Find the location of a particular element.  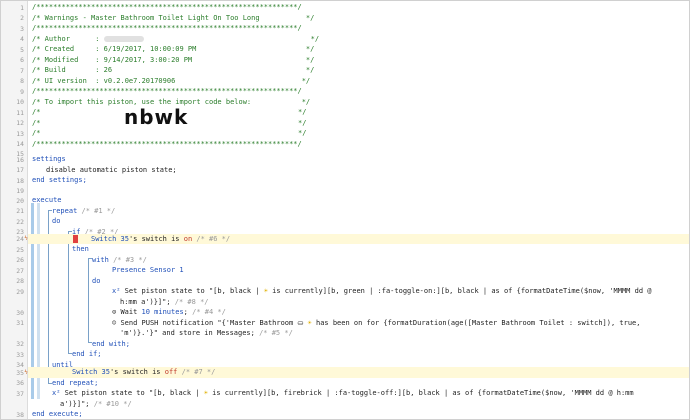

line-number: 16 is located at coordinates (20, 159).